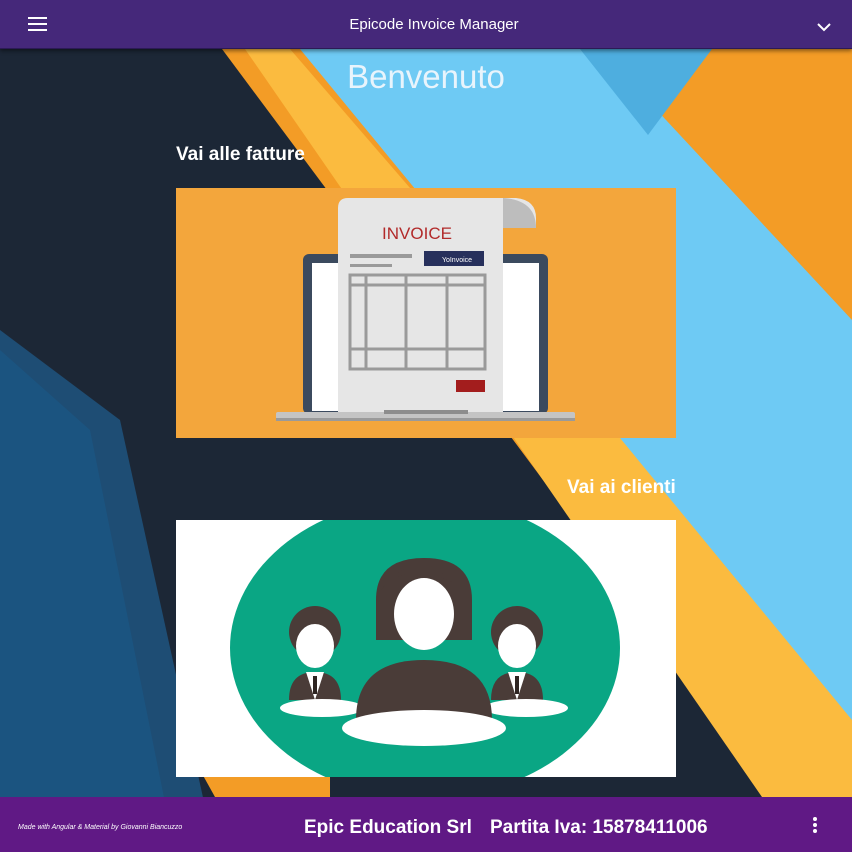 The width and height of the screenshot is (852, 852). What do you see at coordinates (426, 76) in the screenshot?
I see `page-title: Benvenuto` at bounding box center [426, 76].